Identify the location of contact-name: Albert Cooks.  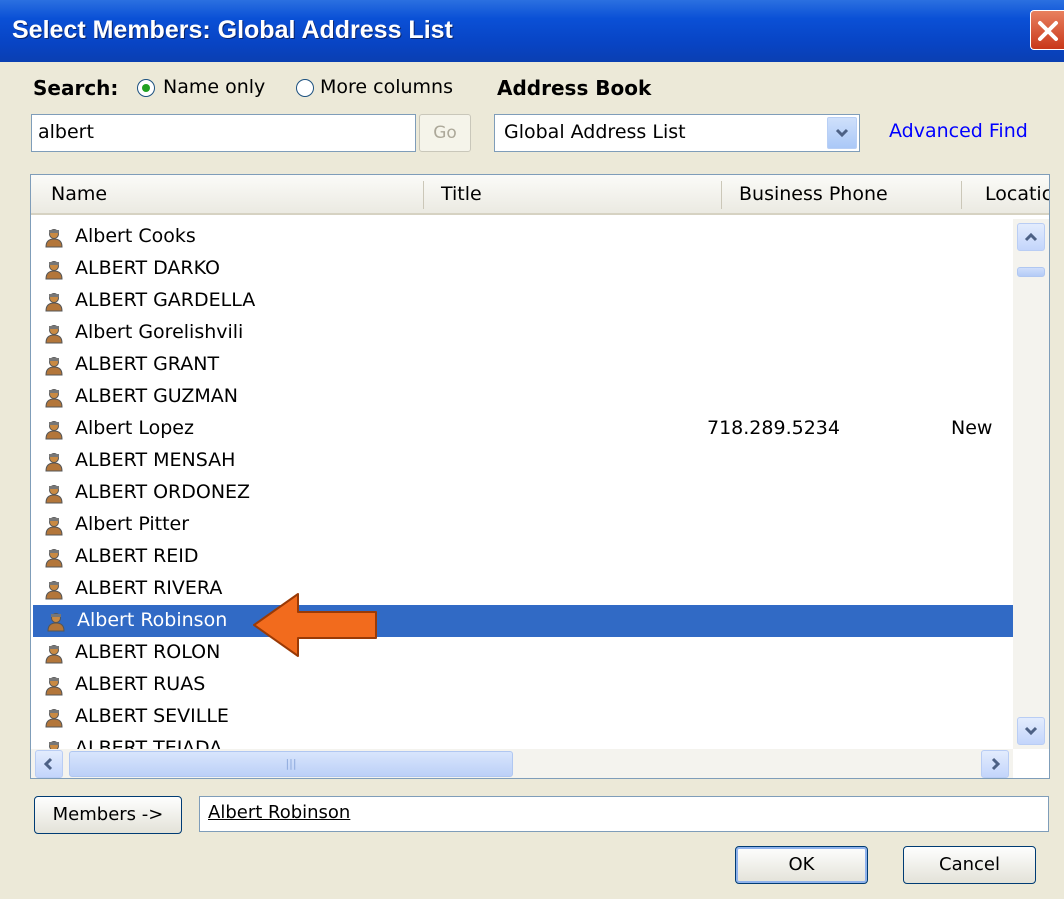
(135, 236).